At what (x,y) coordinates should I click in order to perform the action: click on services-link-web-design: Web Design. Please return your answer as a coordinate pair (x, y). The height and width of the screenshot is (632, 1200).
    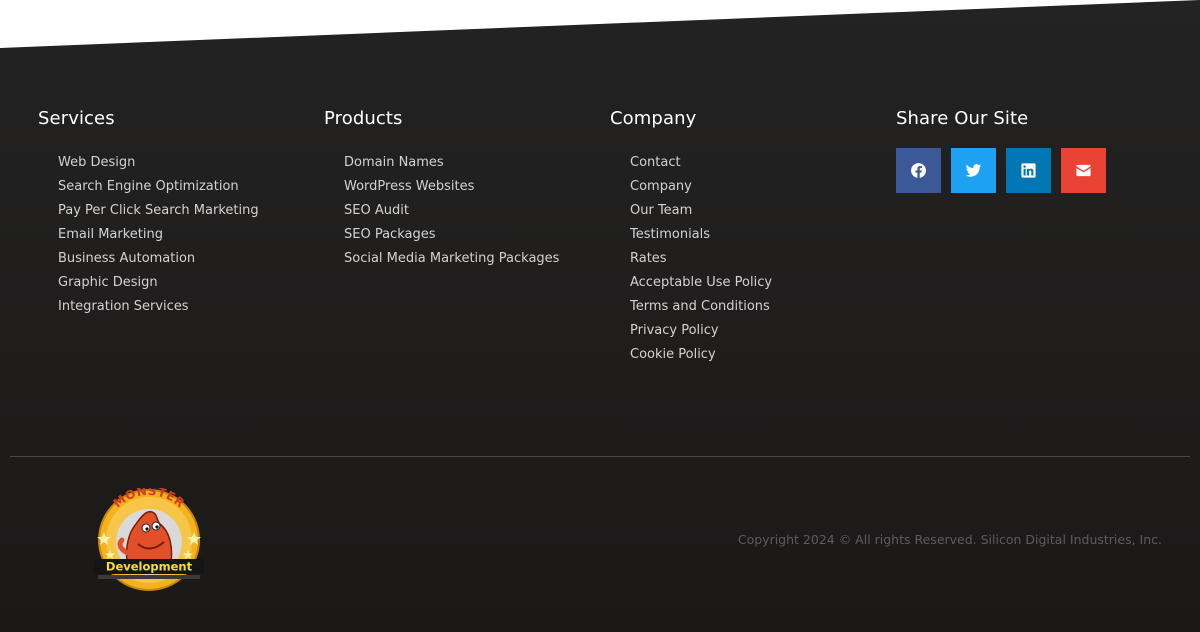
    Looking at the image, I should click on (158, 163).